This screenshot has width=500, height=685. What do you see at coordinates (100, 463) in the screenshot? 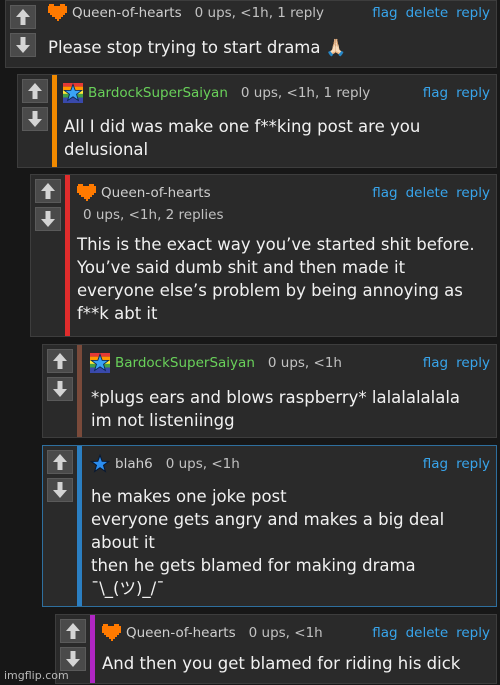
I see `blue-star-icon` at bounding box center [100, 463].